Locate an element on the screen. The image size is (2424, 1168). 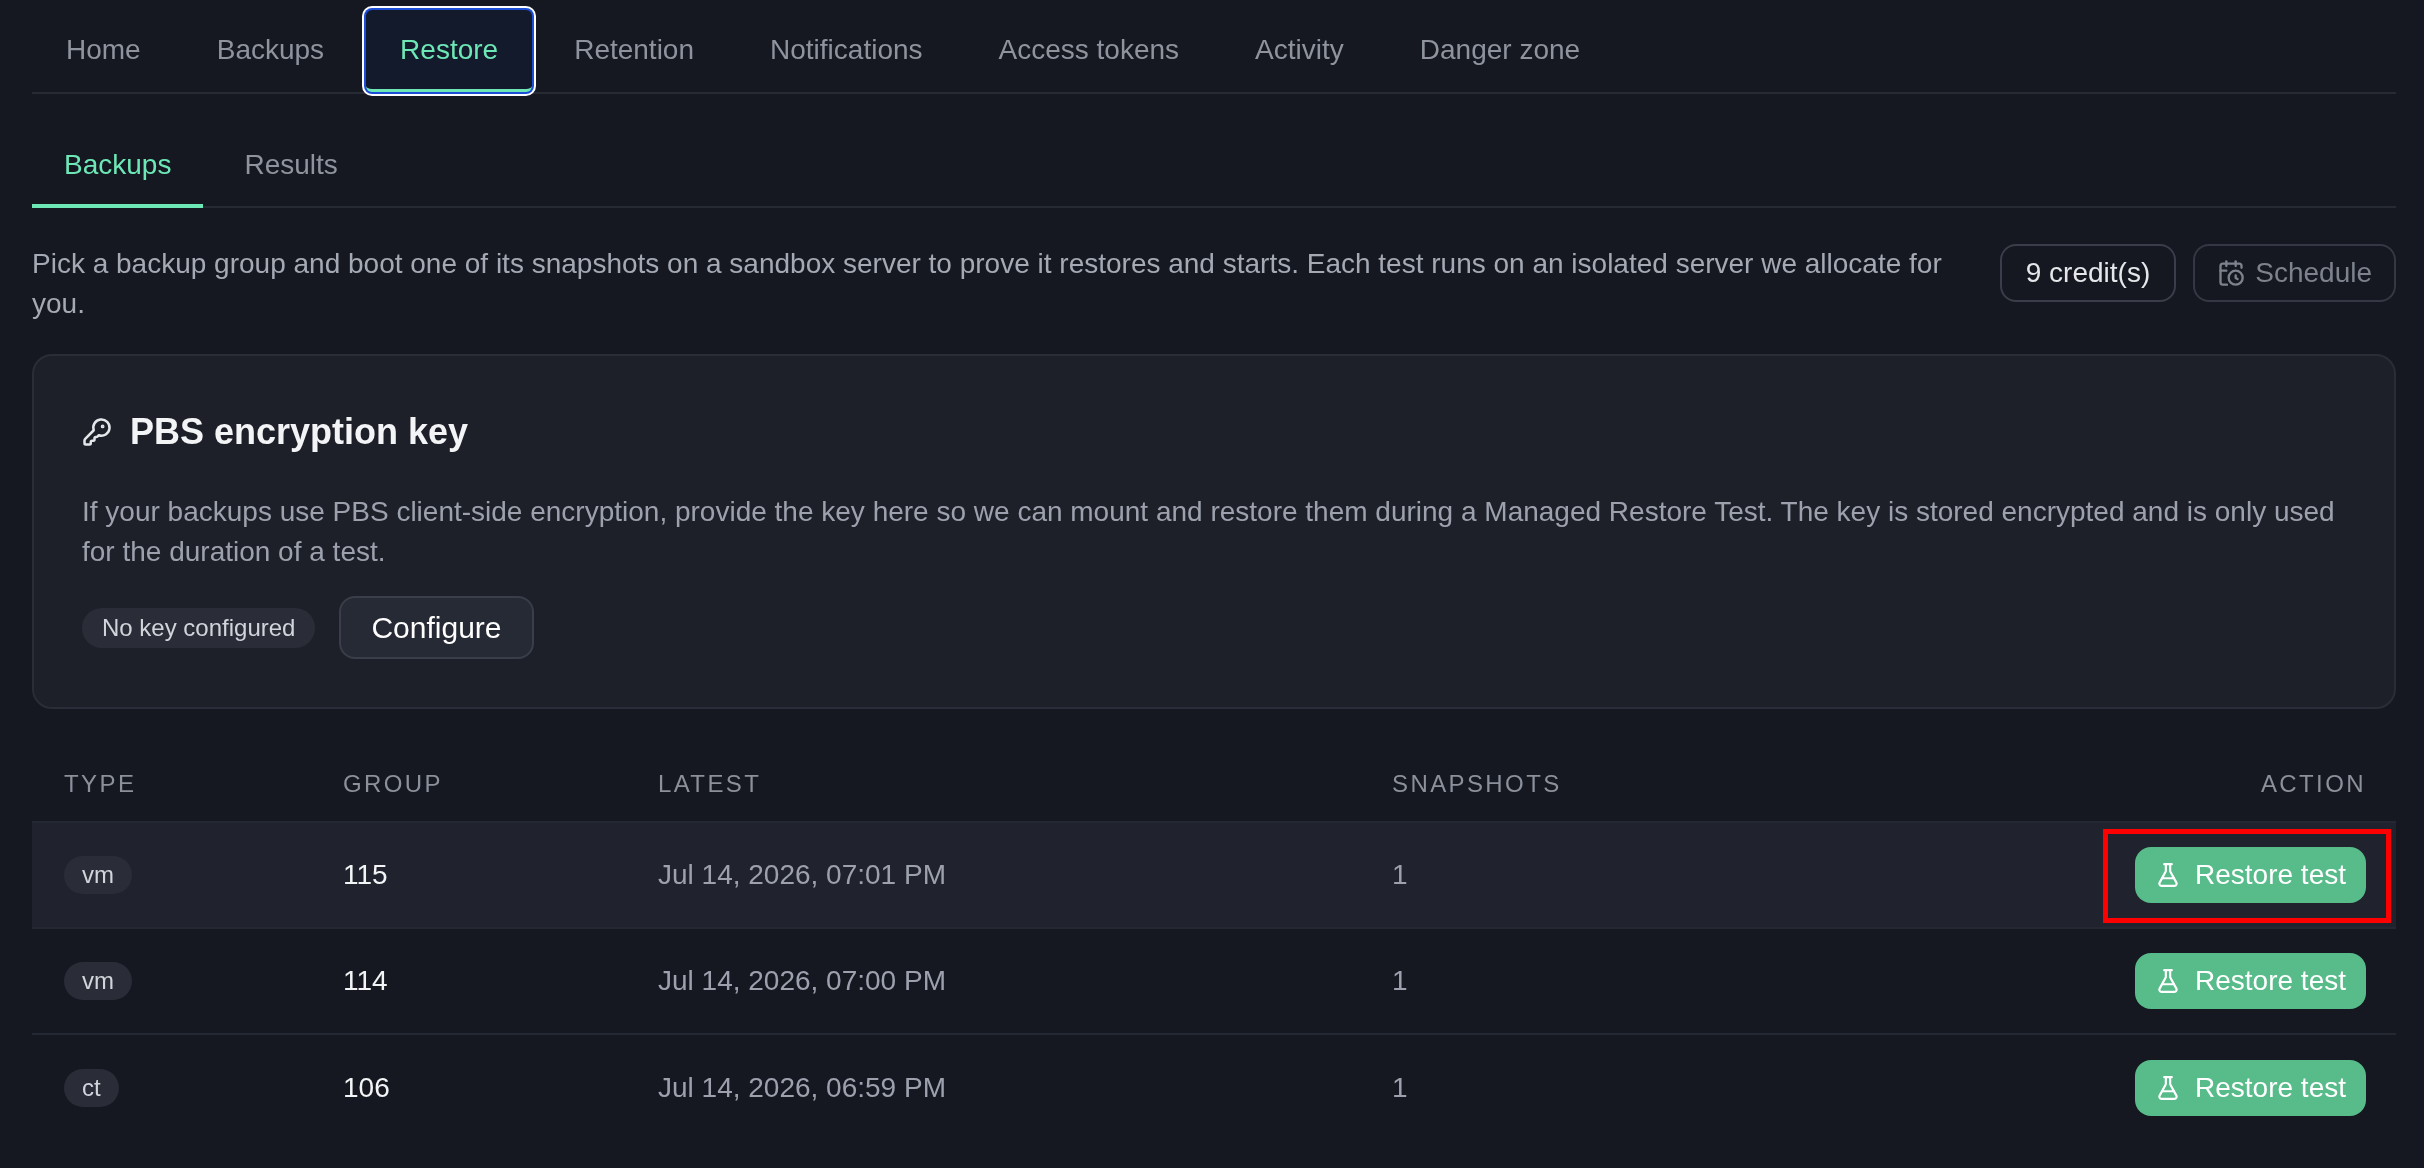
nav-tab: Home is located at coordinates (103, 51).